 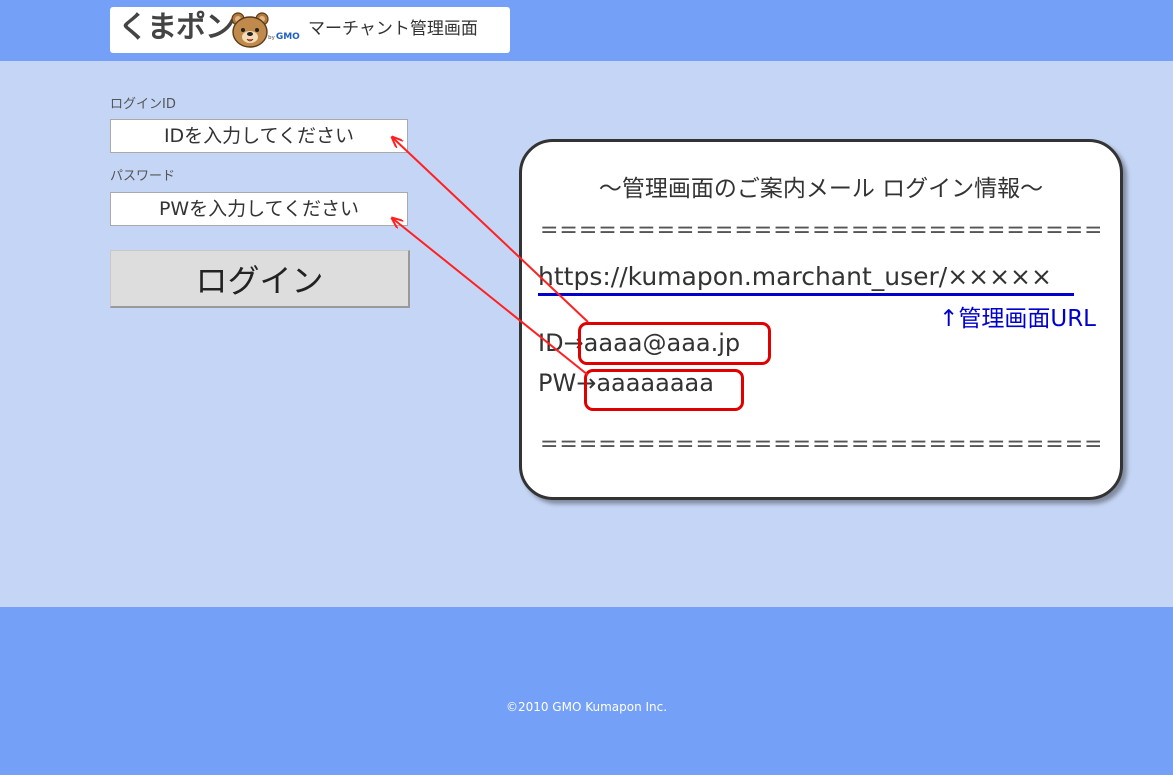 I want to click on logo-text: くまポン, so click(x=176, y=27).